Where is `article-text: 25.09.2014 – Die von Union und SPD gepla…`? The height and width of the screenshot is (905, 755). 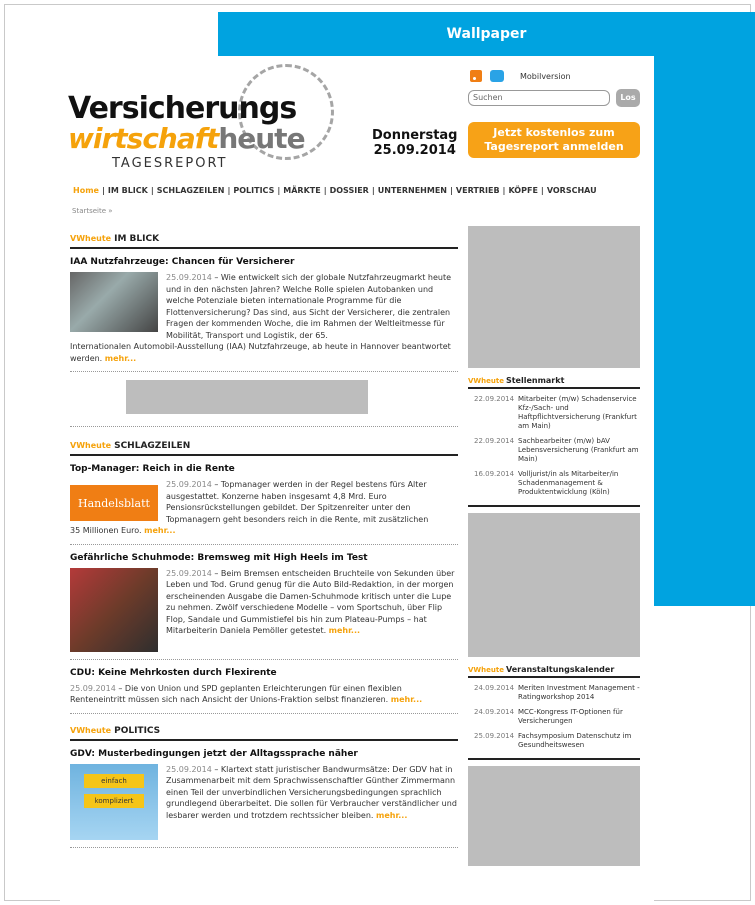
article-text: 25.09.2014 – Die von Union und SPD gepla… is located at coordinates (264, 694).